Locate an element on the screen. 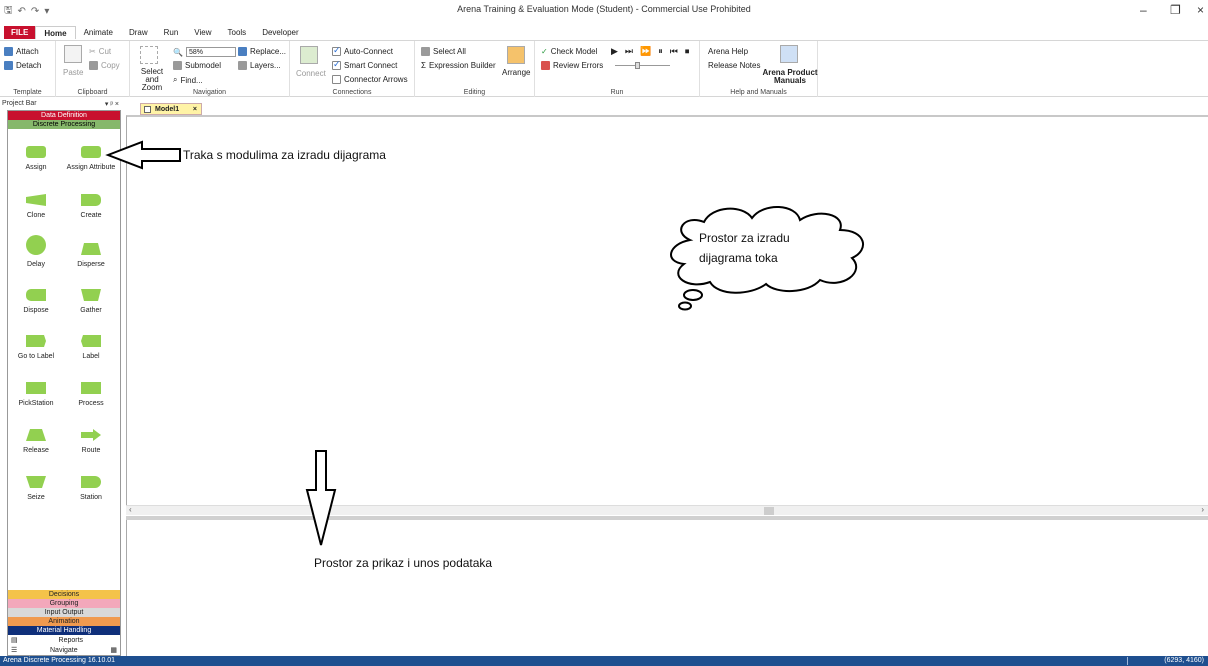 This screenshot has height=666, width=1208. modules-bar-annotation: Traka s modulima za izradu dijagrama is located at coordinates (284, 155).